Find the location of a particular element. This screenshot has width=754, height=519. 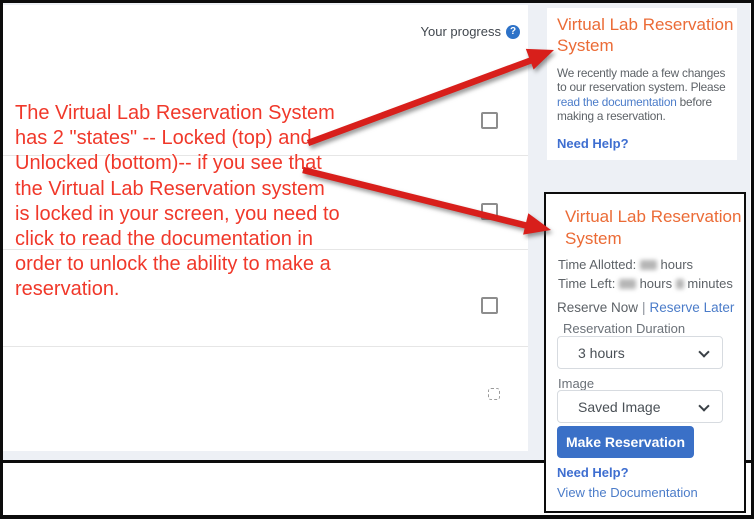

time-allotted-label: Time Allotted: is located at coordinates (597, 264).